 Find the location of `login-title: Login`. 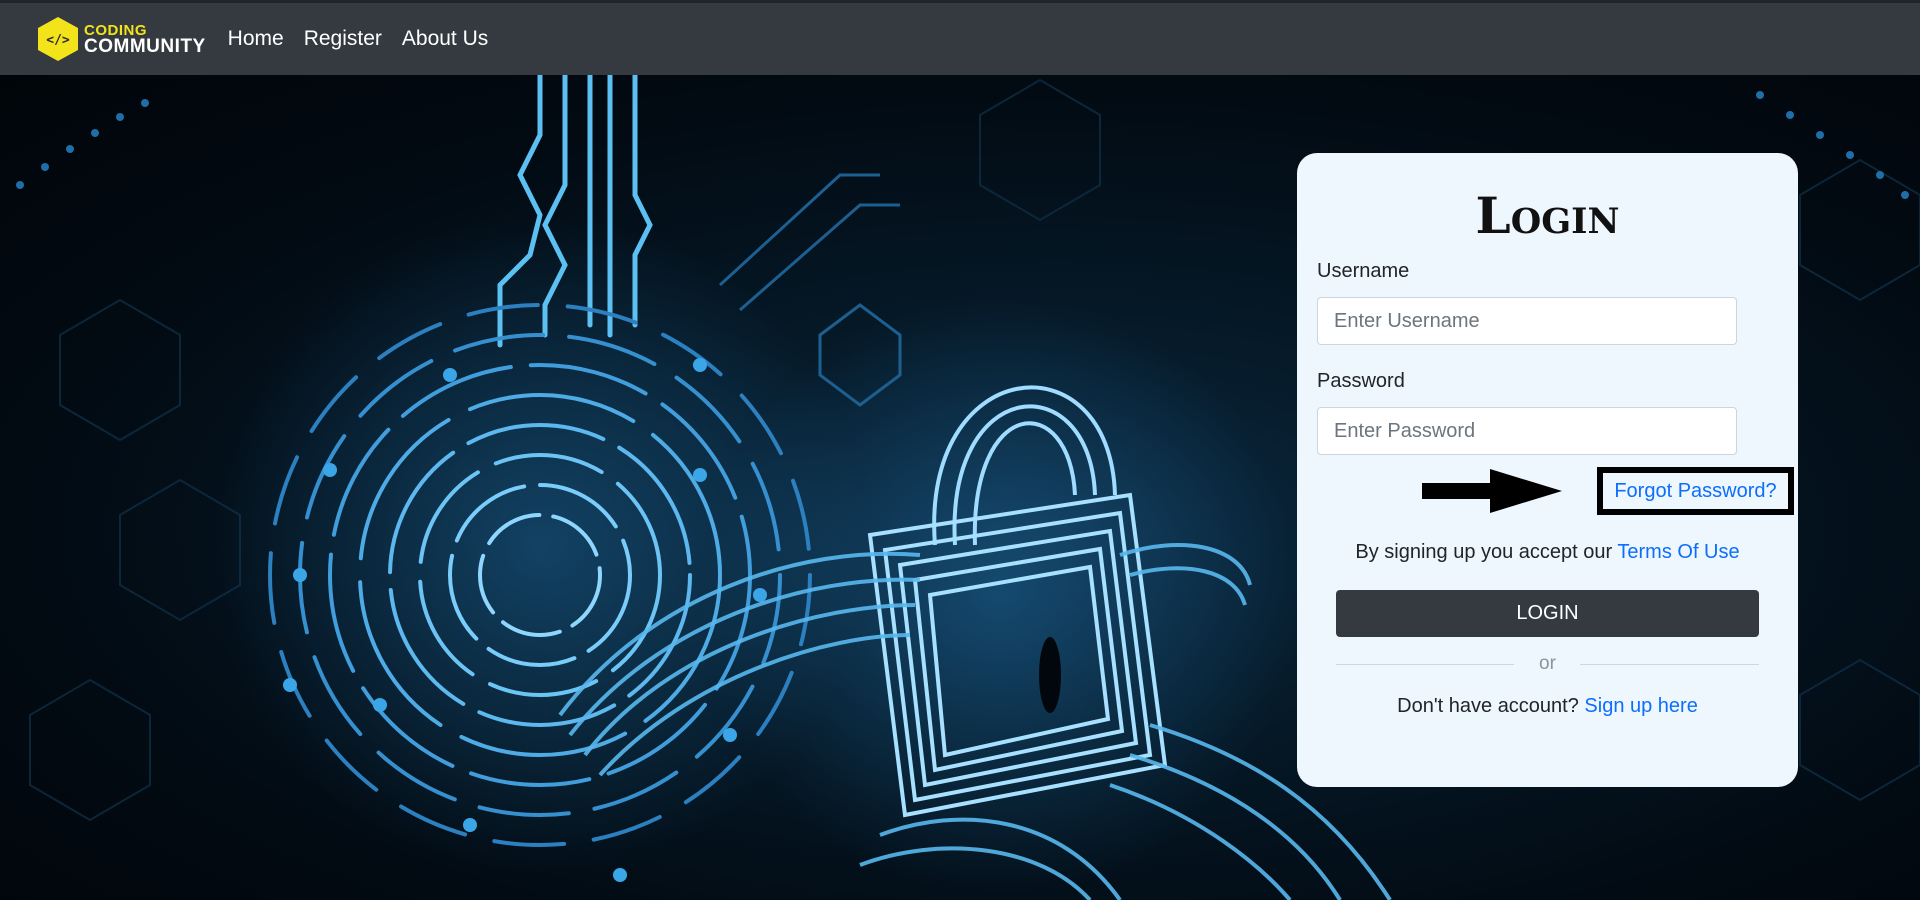

login-title: Login is located at coordinates (1547, 215).